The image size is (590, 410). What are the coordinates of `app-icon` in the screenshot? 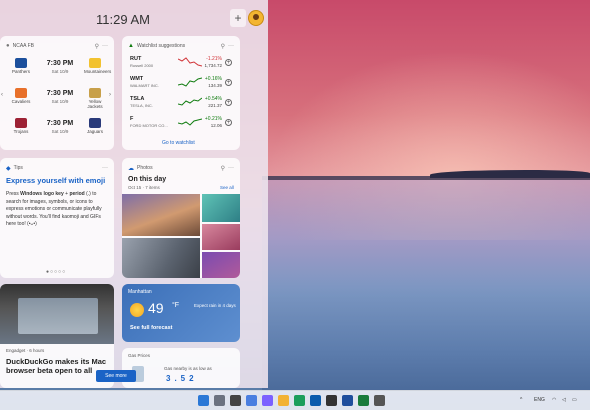 It's located at (379, 400).